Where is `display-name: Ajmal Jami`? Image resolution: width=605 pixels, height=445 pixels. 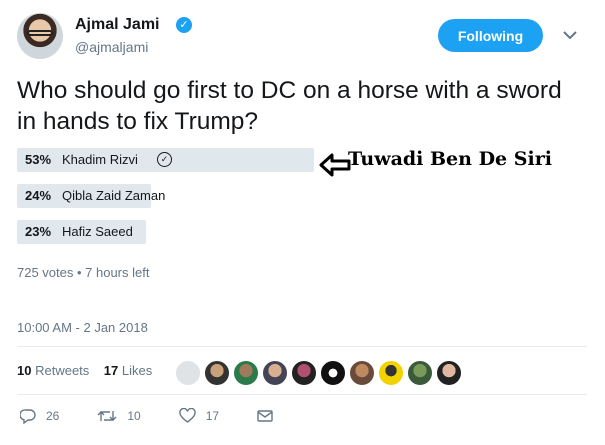 display-name: Ajmal Jami is located at coordinates (117, 25).